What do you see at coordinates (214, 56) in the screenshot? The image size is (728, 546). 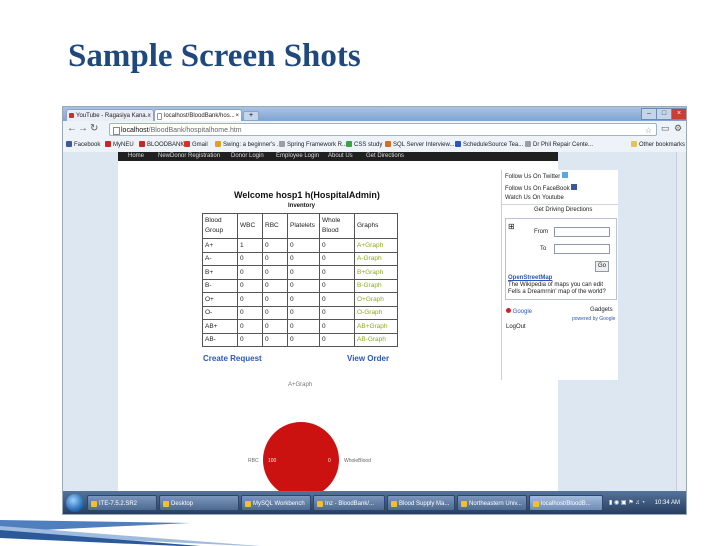 I see `slide-title: Sample Screen Shots` at bounding box center [214, 56].